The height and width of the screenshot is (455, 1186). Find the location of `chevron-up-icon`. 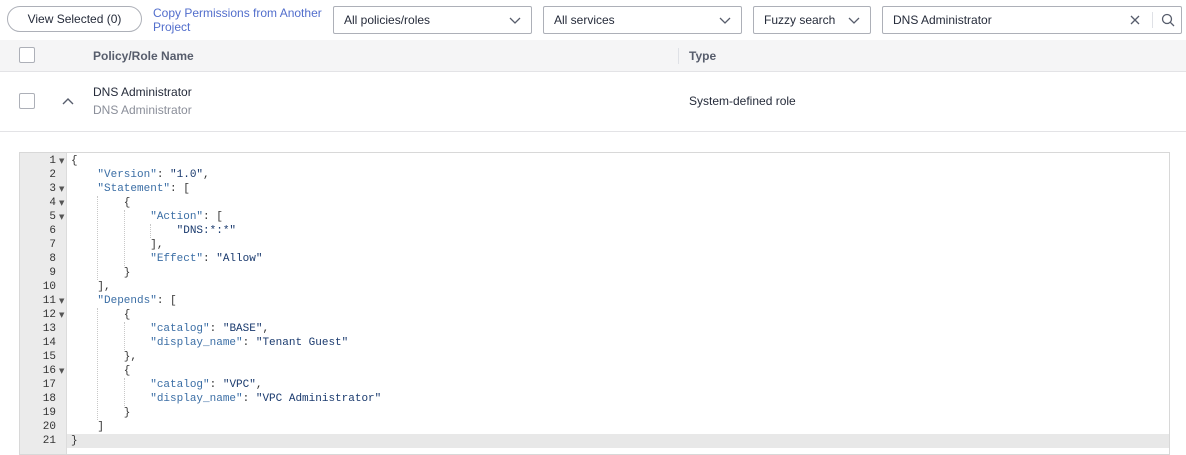

chevron-up-icon is located at coordinates (68, 101).